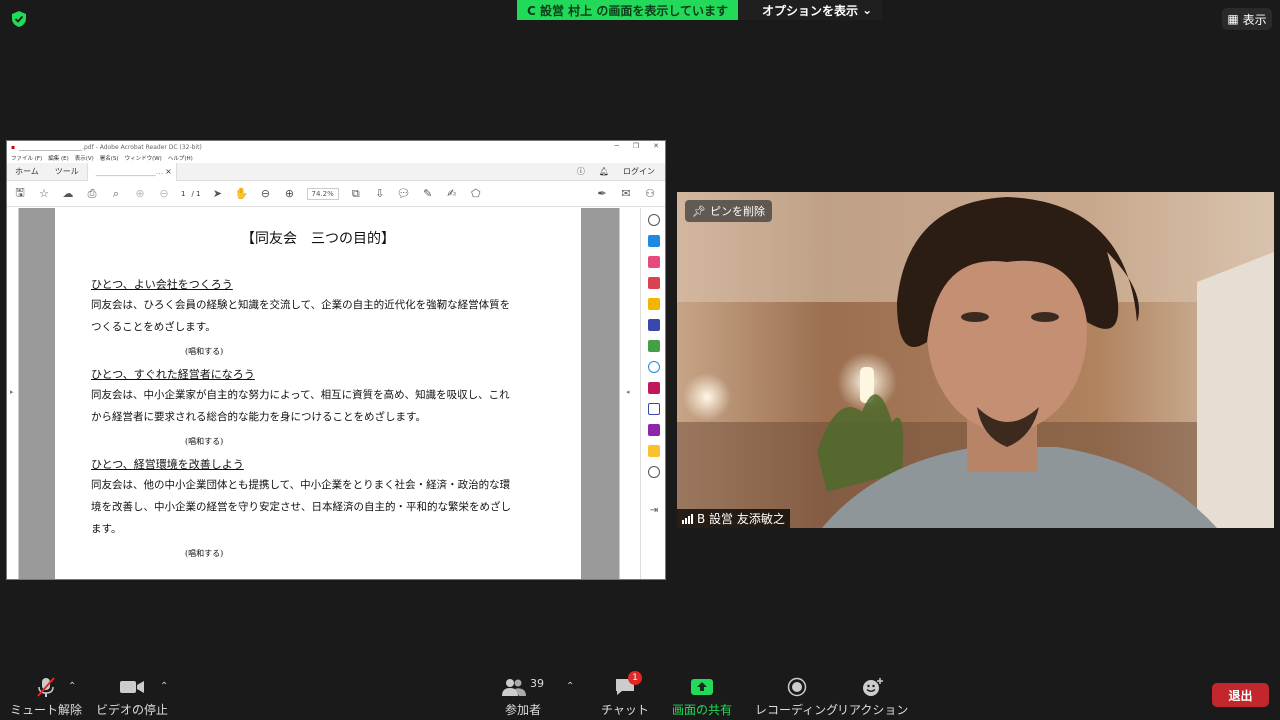 The height and width of the screenshot is (720, 1280). I want to click on prepare-form-icon, so click(654, 430).